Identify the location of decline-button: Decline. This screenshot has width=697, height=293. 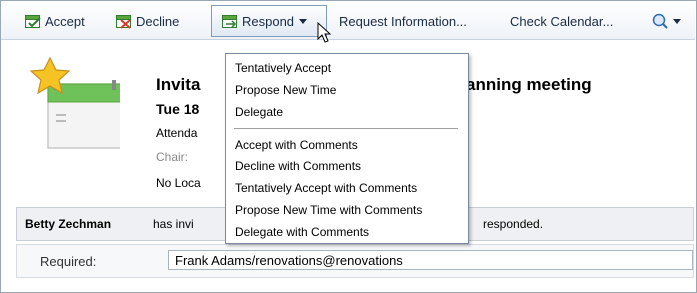
(147, 21).